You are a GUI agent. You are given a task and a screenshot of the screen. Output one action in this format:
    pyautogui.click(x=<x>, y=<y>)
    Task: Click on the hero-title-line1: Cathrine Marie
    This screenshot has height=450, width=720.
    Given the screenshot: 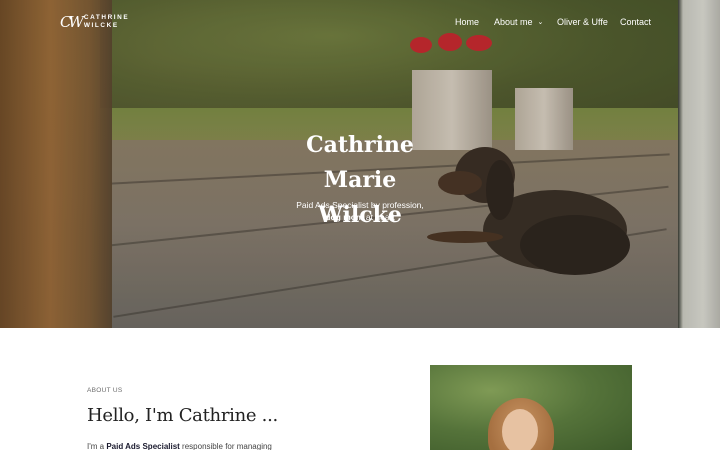 What is the action you would take?
    pyautogui.click(x=360, y=162)
    